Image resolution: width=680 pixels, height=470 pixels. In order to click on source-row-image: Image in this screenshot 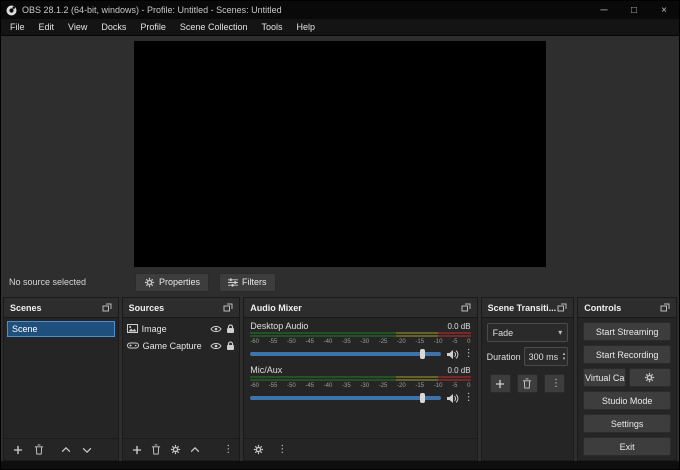, I will do `click(181, 328)`.